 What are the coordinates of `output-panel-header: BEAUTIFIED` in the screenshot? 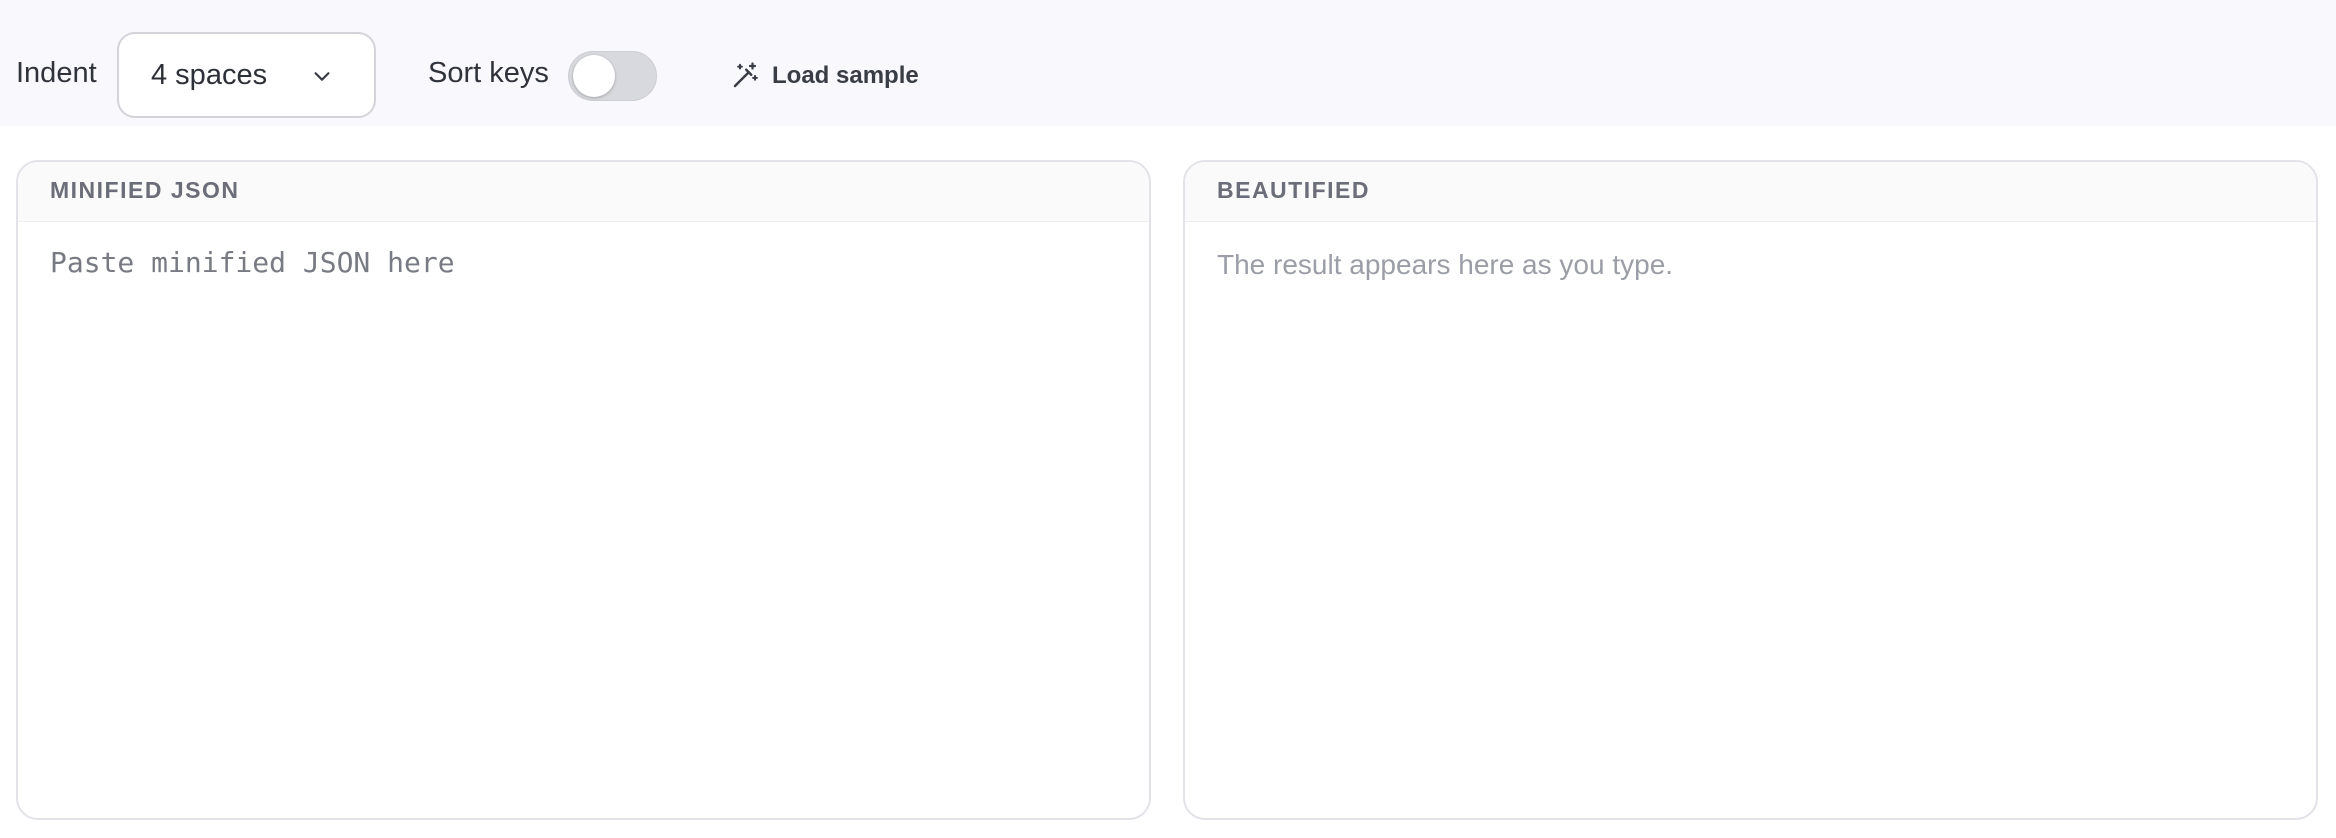 It's located at (1750, 192).